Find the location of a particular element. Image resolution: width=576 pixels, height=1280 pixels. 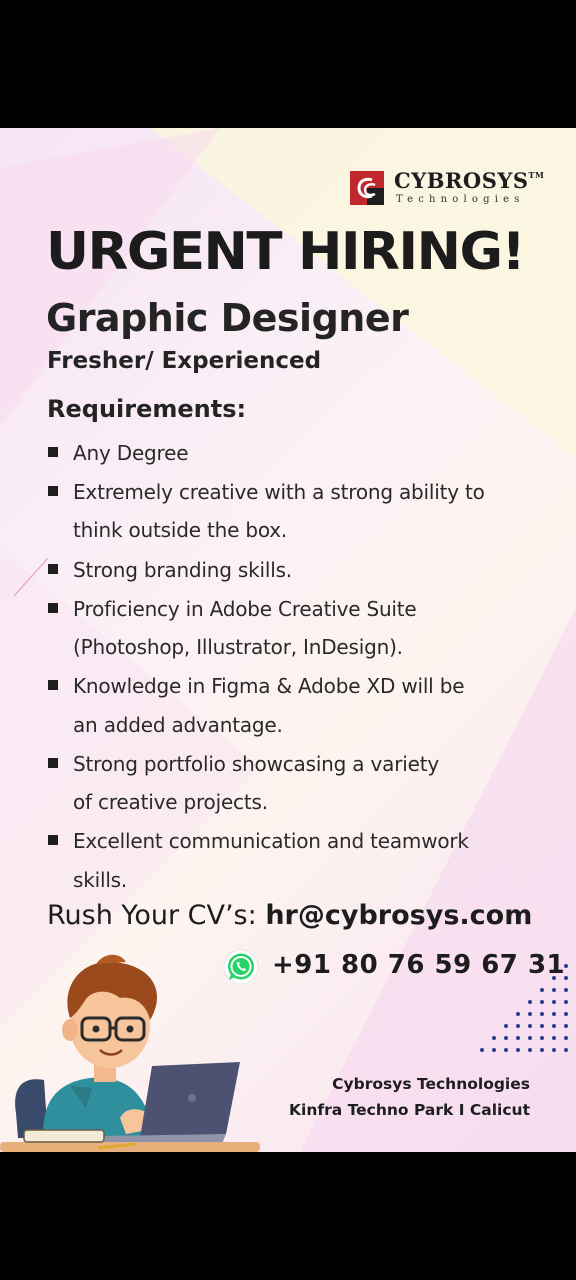

brand-tagline: Technologies is located at coordinates (460, 199).